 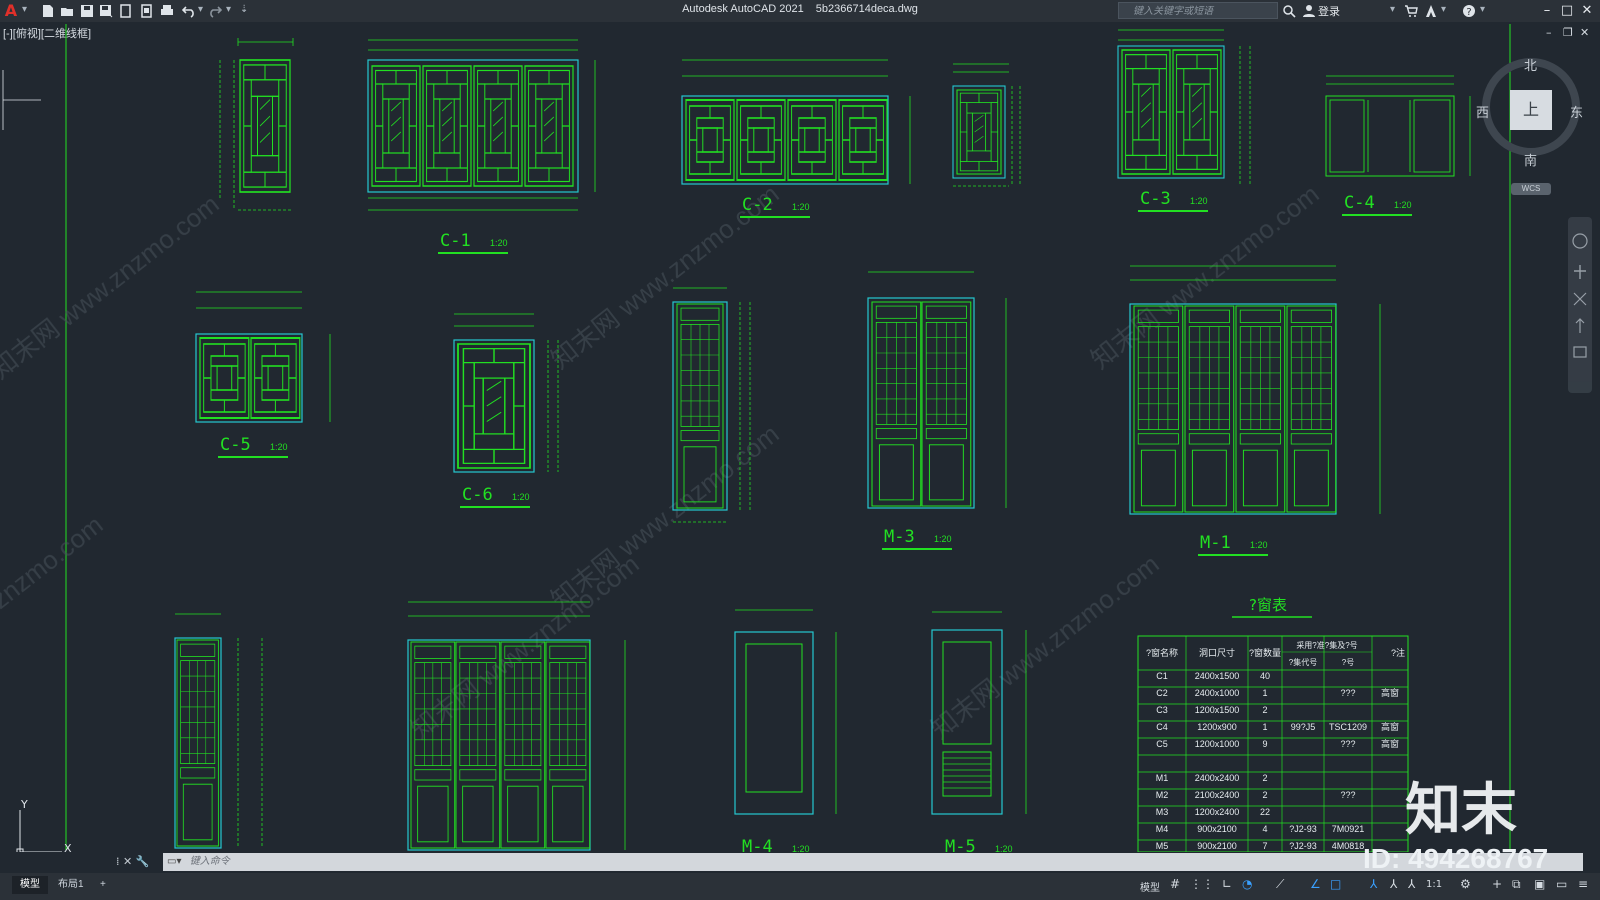 I want to click on object-snap-tracking-icon: ∠, so click(x=1315, y=884).